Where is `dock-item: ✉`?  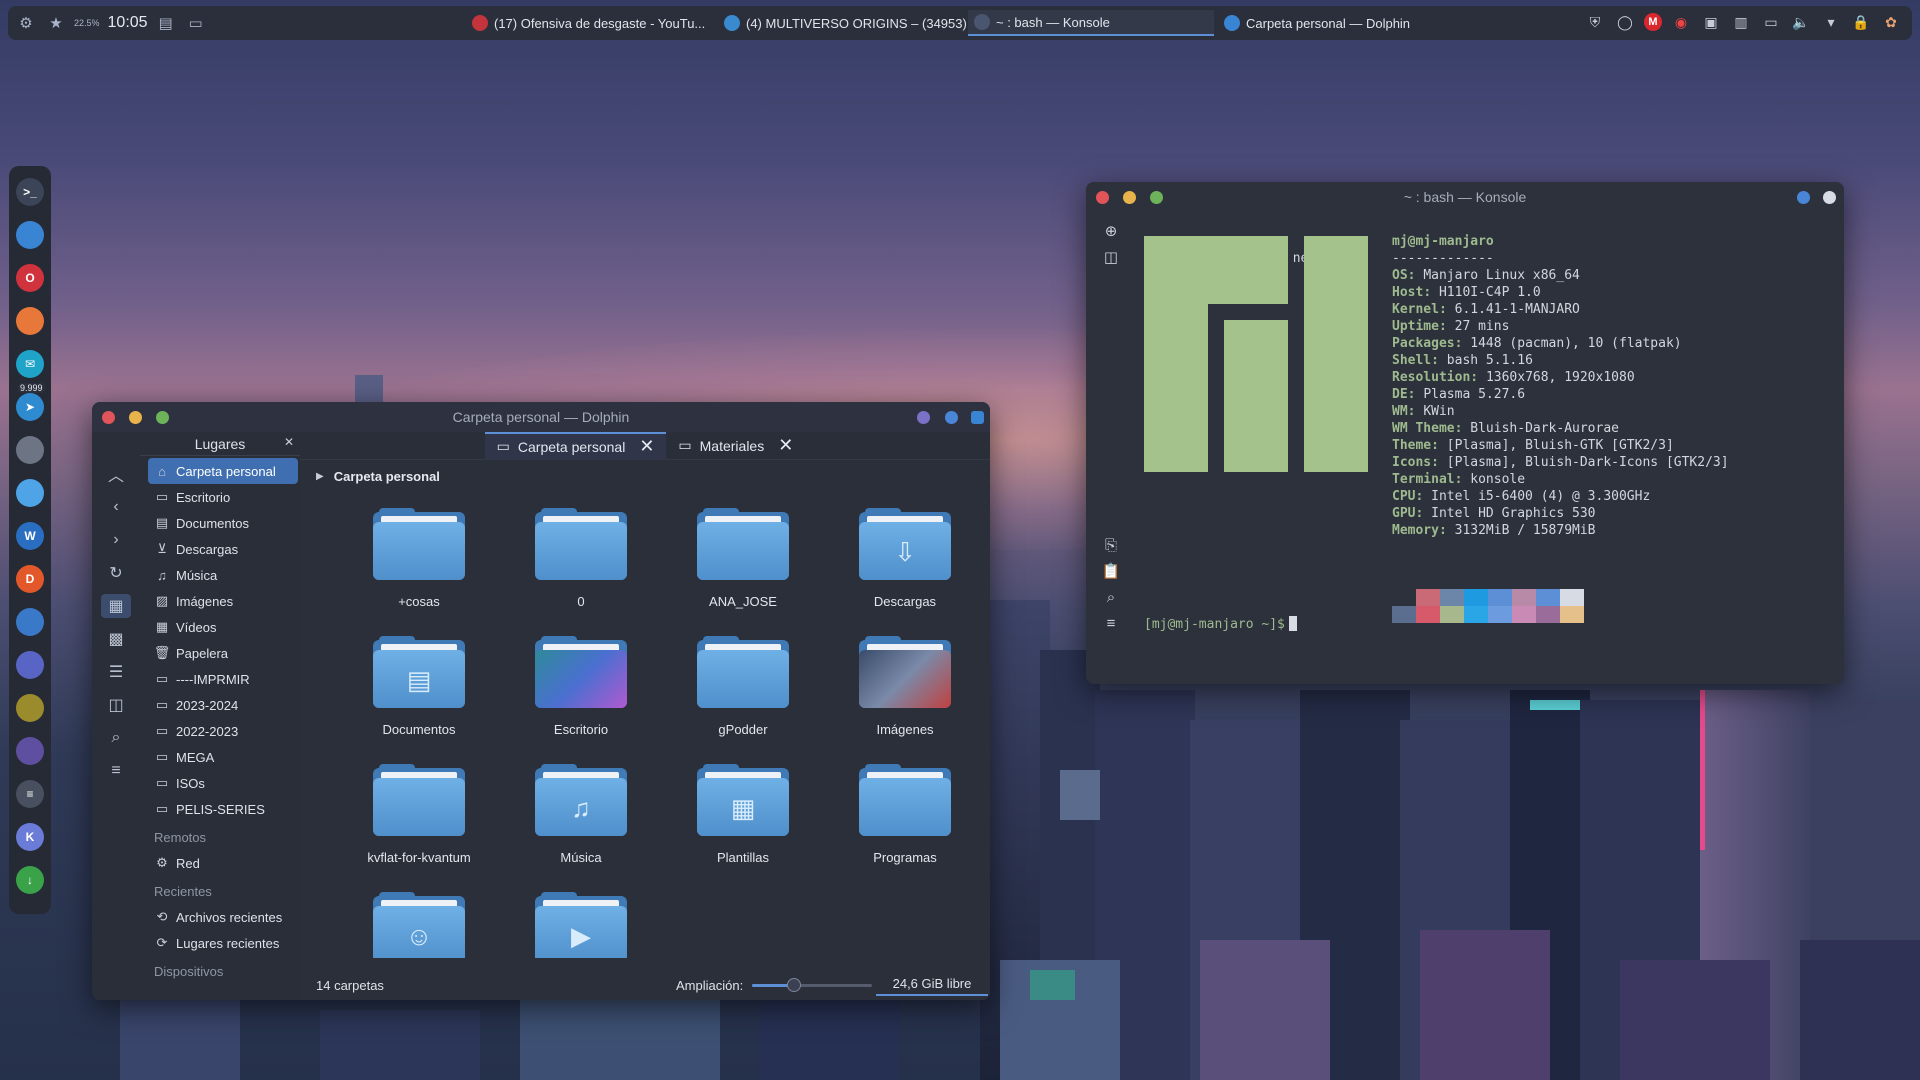 dock-item: ✉ is located at coordinates (30, 363).